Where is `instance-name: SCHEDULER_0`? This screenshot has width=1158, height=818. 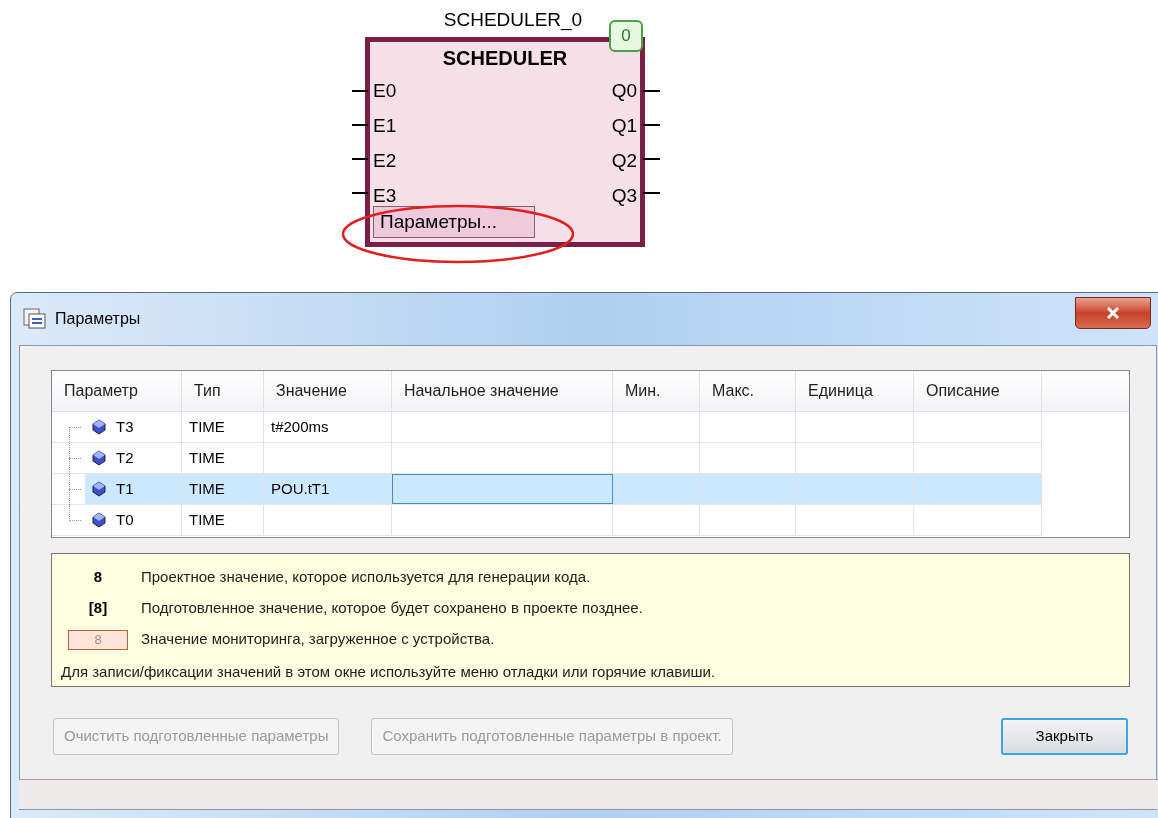 instance-name: SCHEDULER_0 is located at coordinates (513, 20).